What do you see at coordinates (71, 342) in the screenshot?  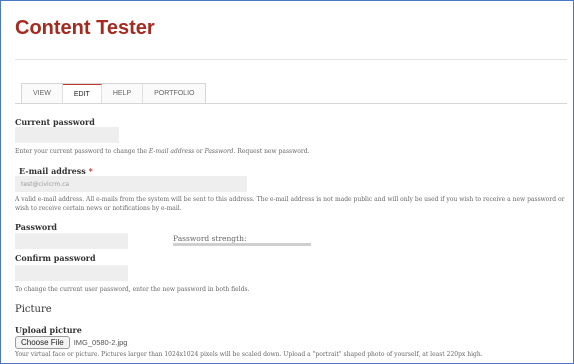 I see `file-upload-control: Choose File IMG_0580-2.jpg` at bounding box center [71, 342].